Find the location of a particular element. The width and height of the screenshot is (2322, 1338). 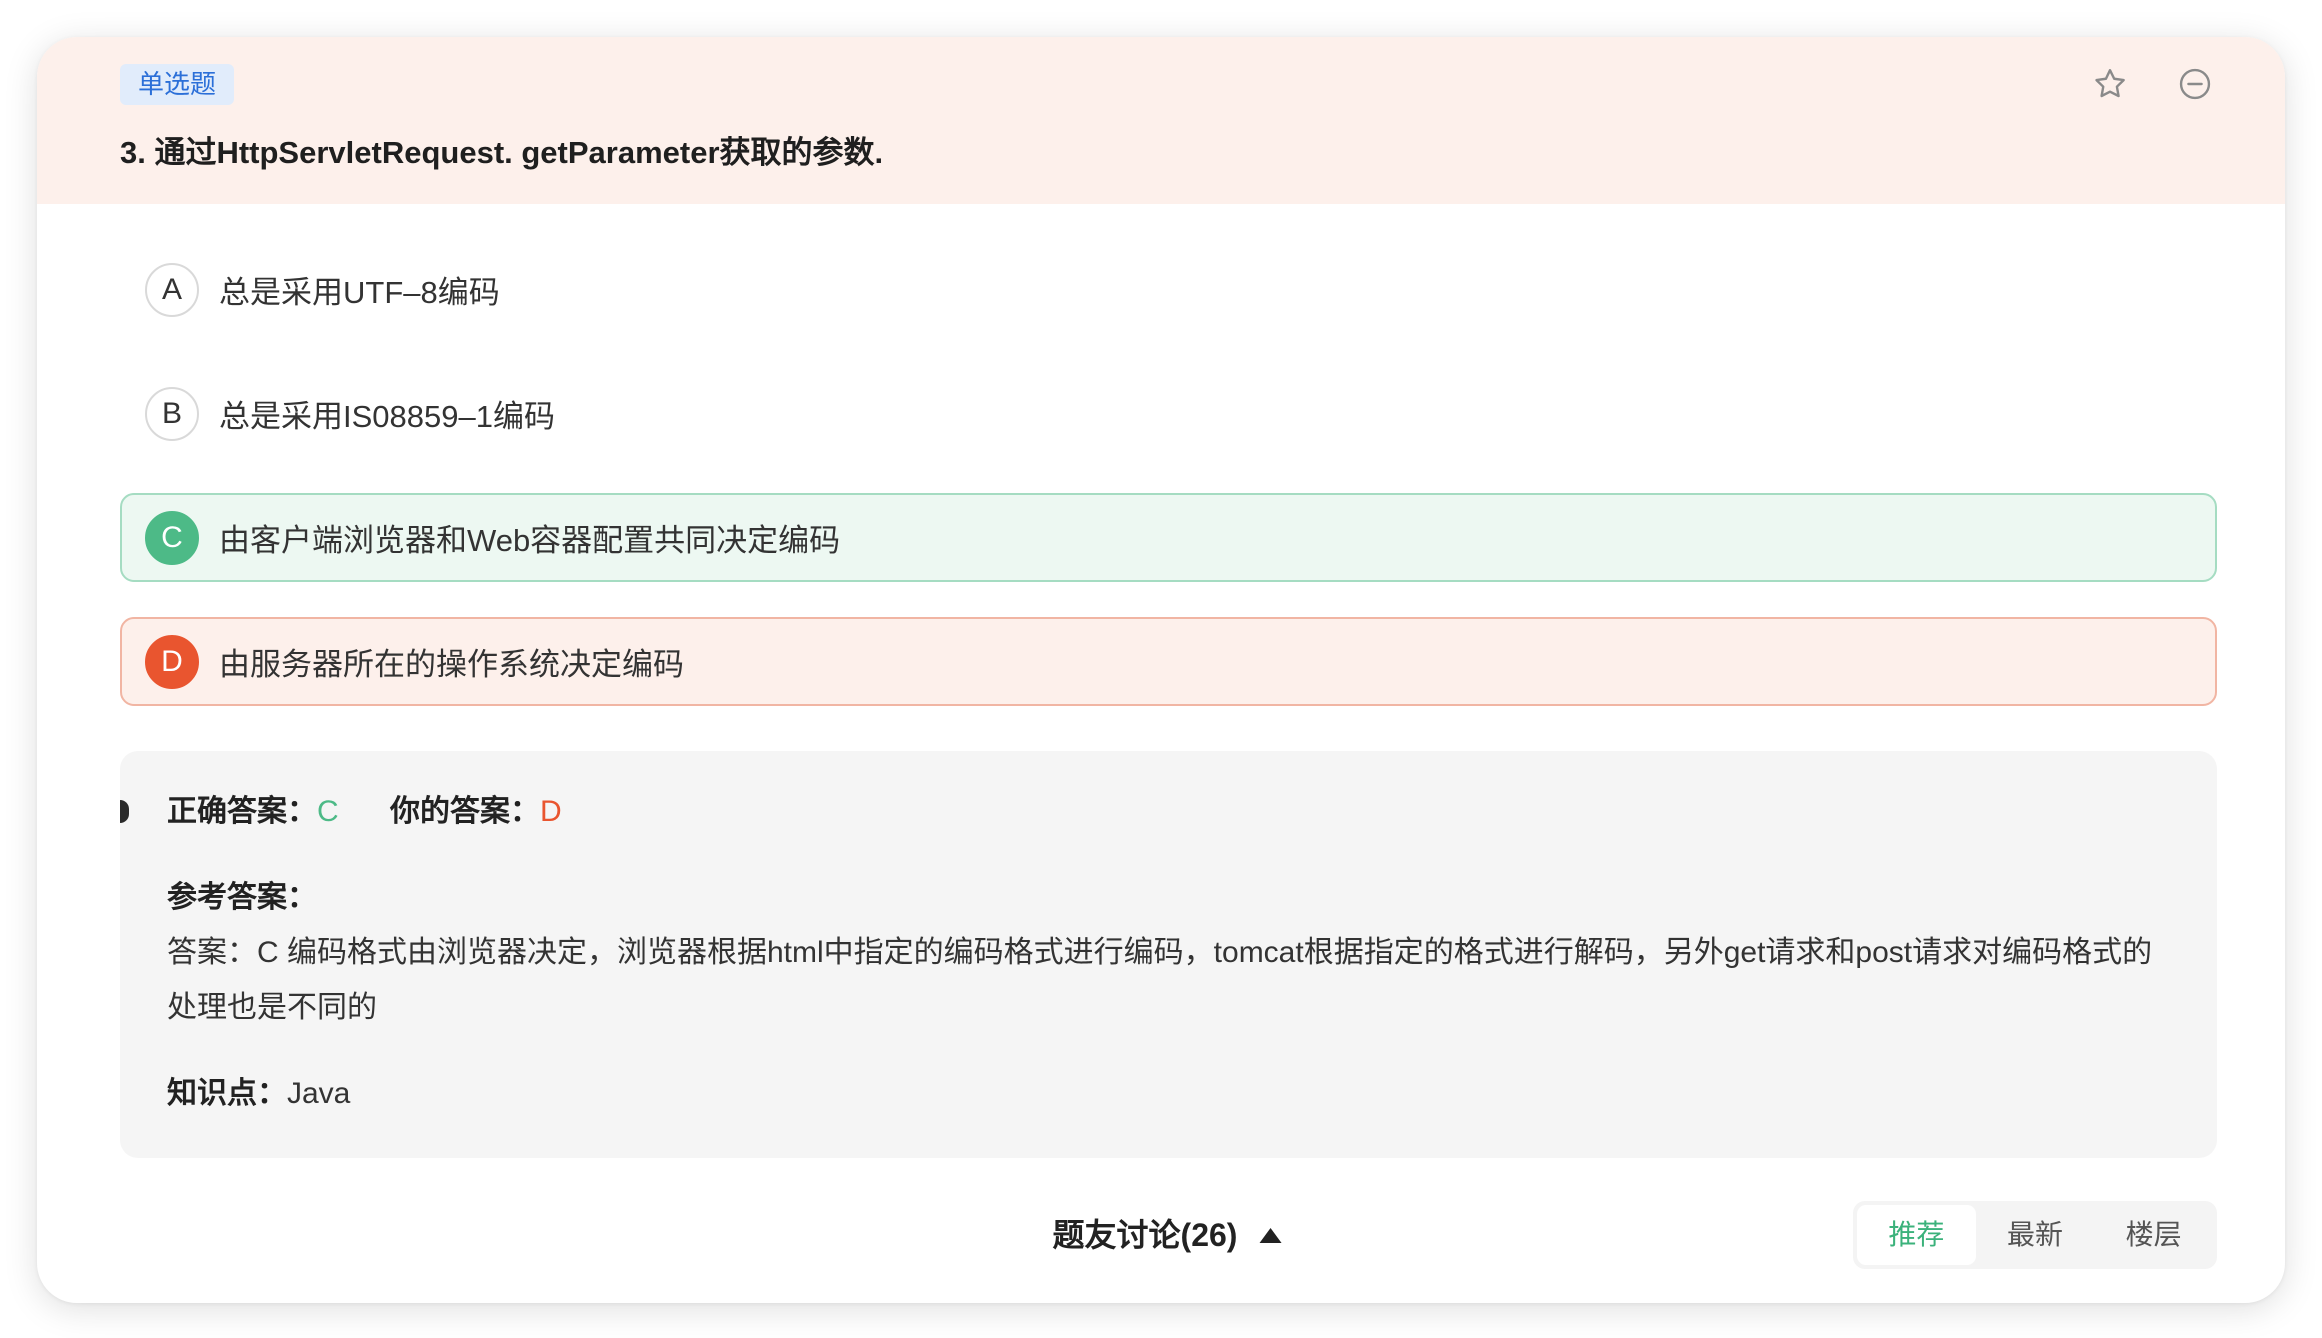

knowledge-label: 知识点： is located at coordinates (227, 1093).